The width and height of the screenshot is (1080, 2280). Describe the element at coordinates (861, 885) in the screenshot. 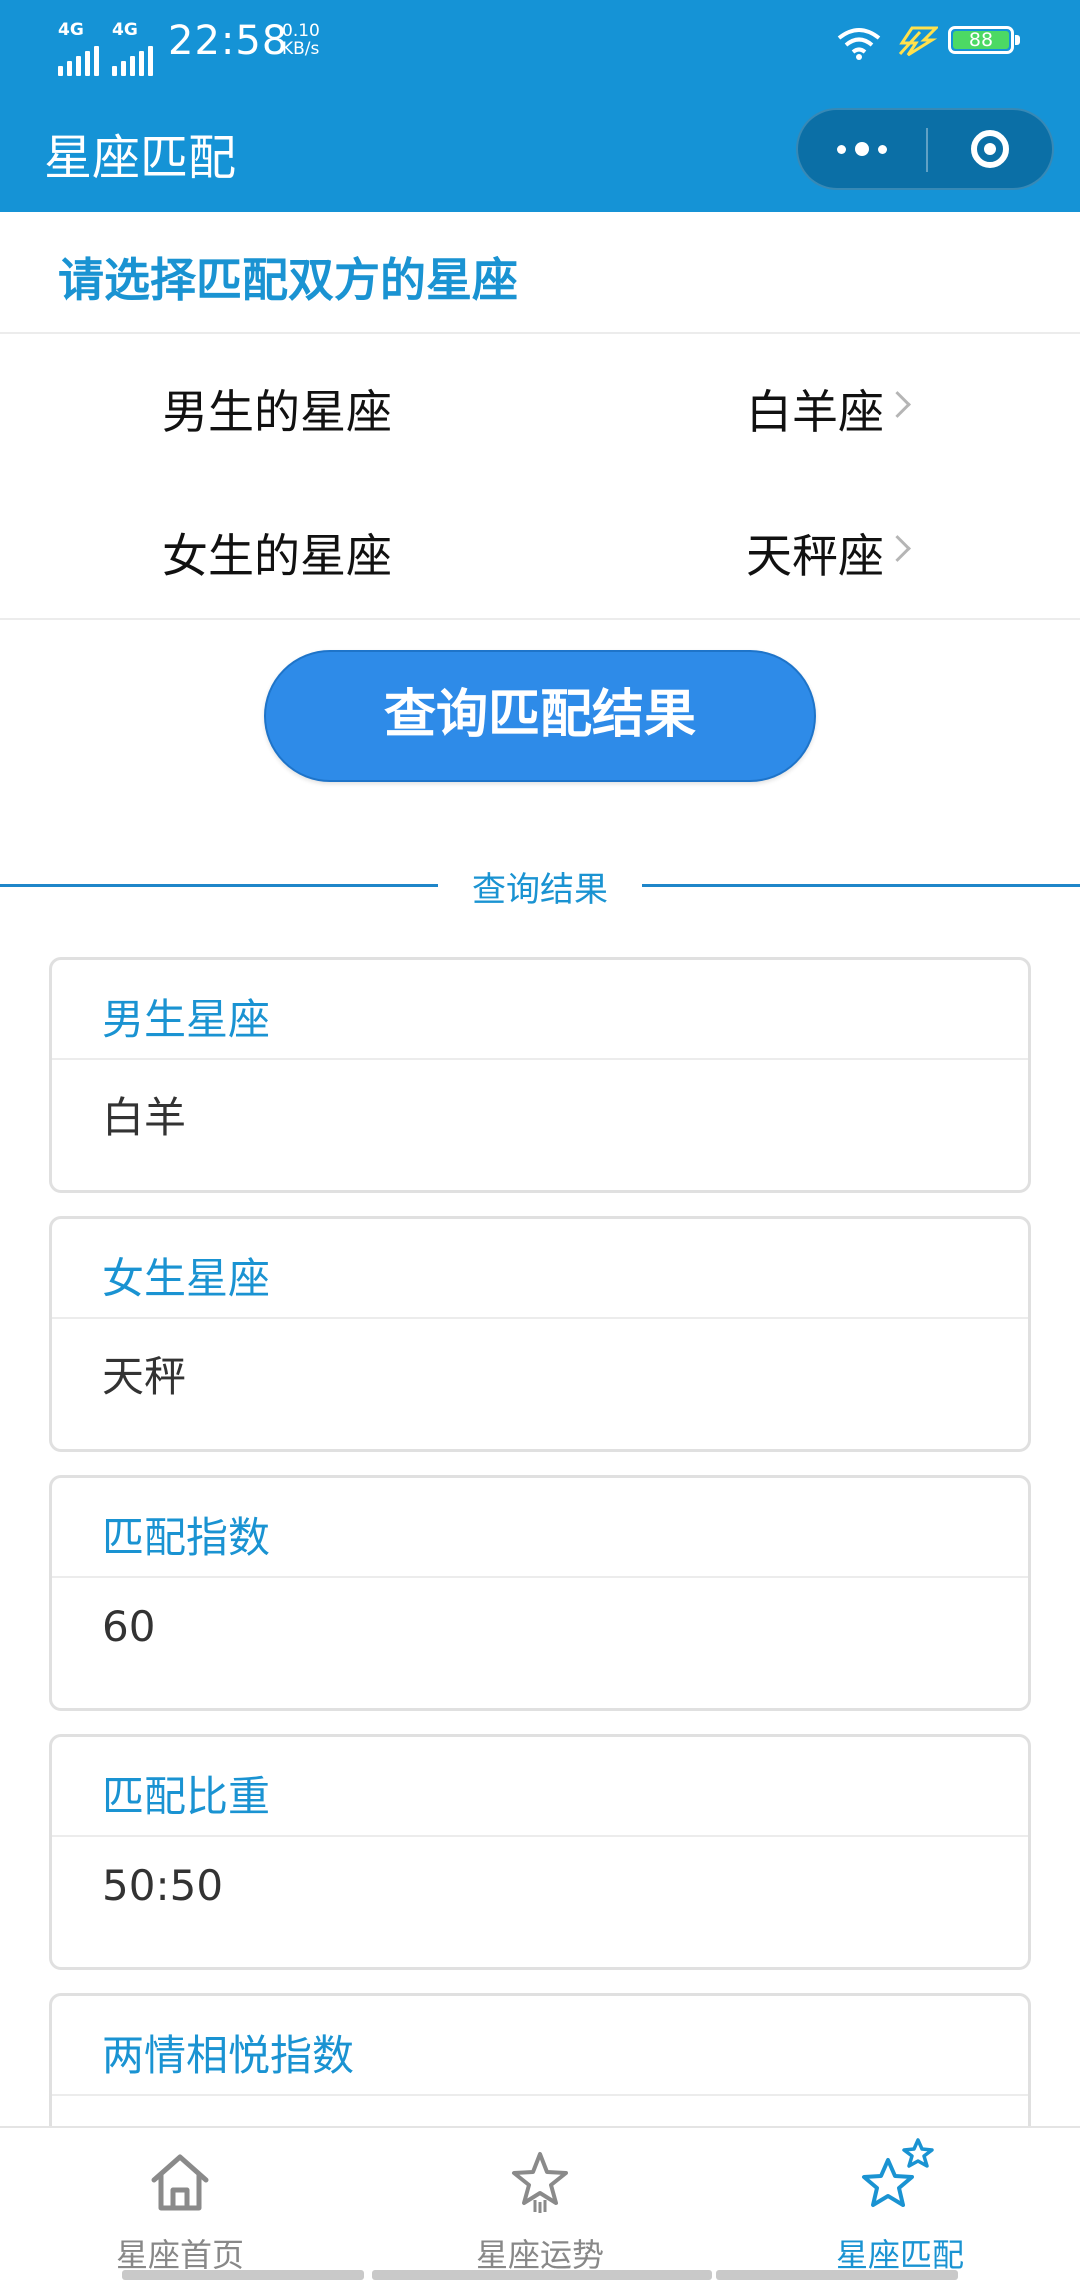

I see `divider-line-right` at that location.